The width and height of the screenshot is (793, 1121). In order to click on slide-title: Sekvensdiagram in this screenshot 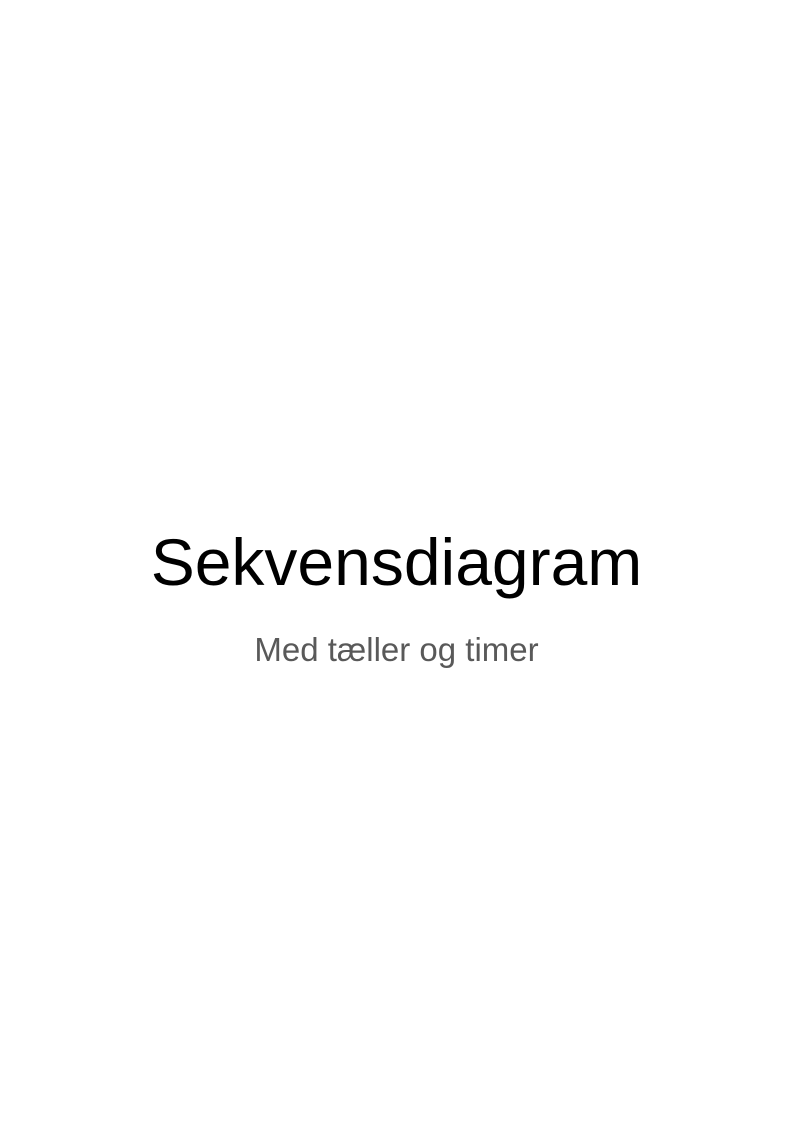, I will do `click(396, 562)`.